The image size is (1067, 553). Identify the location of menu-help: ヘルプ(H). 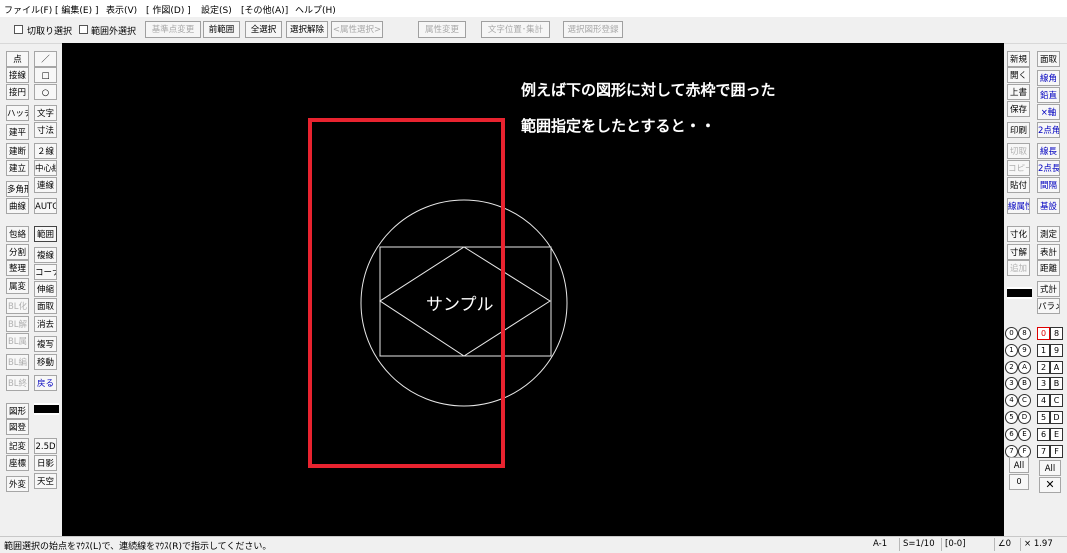
(315, 9).